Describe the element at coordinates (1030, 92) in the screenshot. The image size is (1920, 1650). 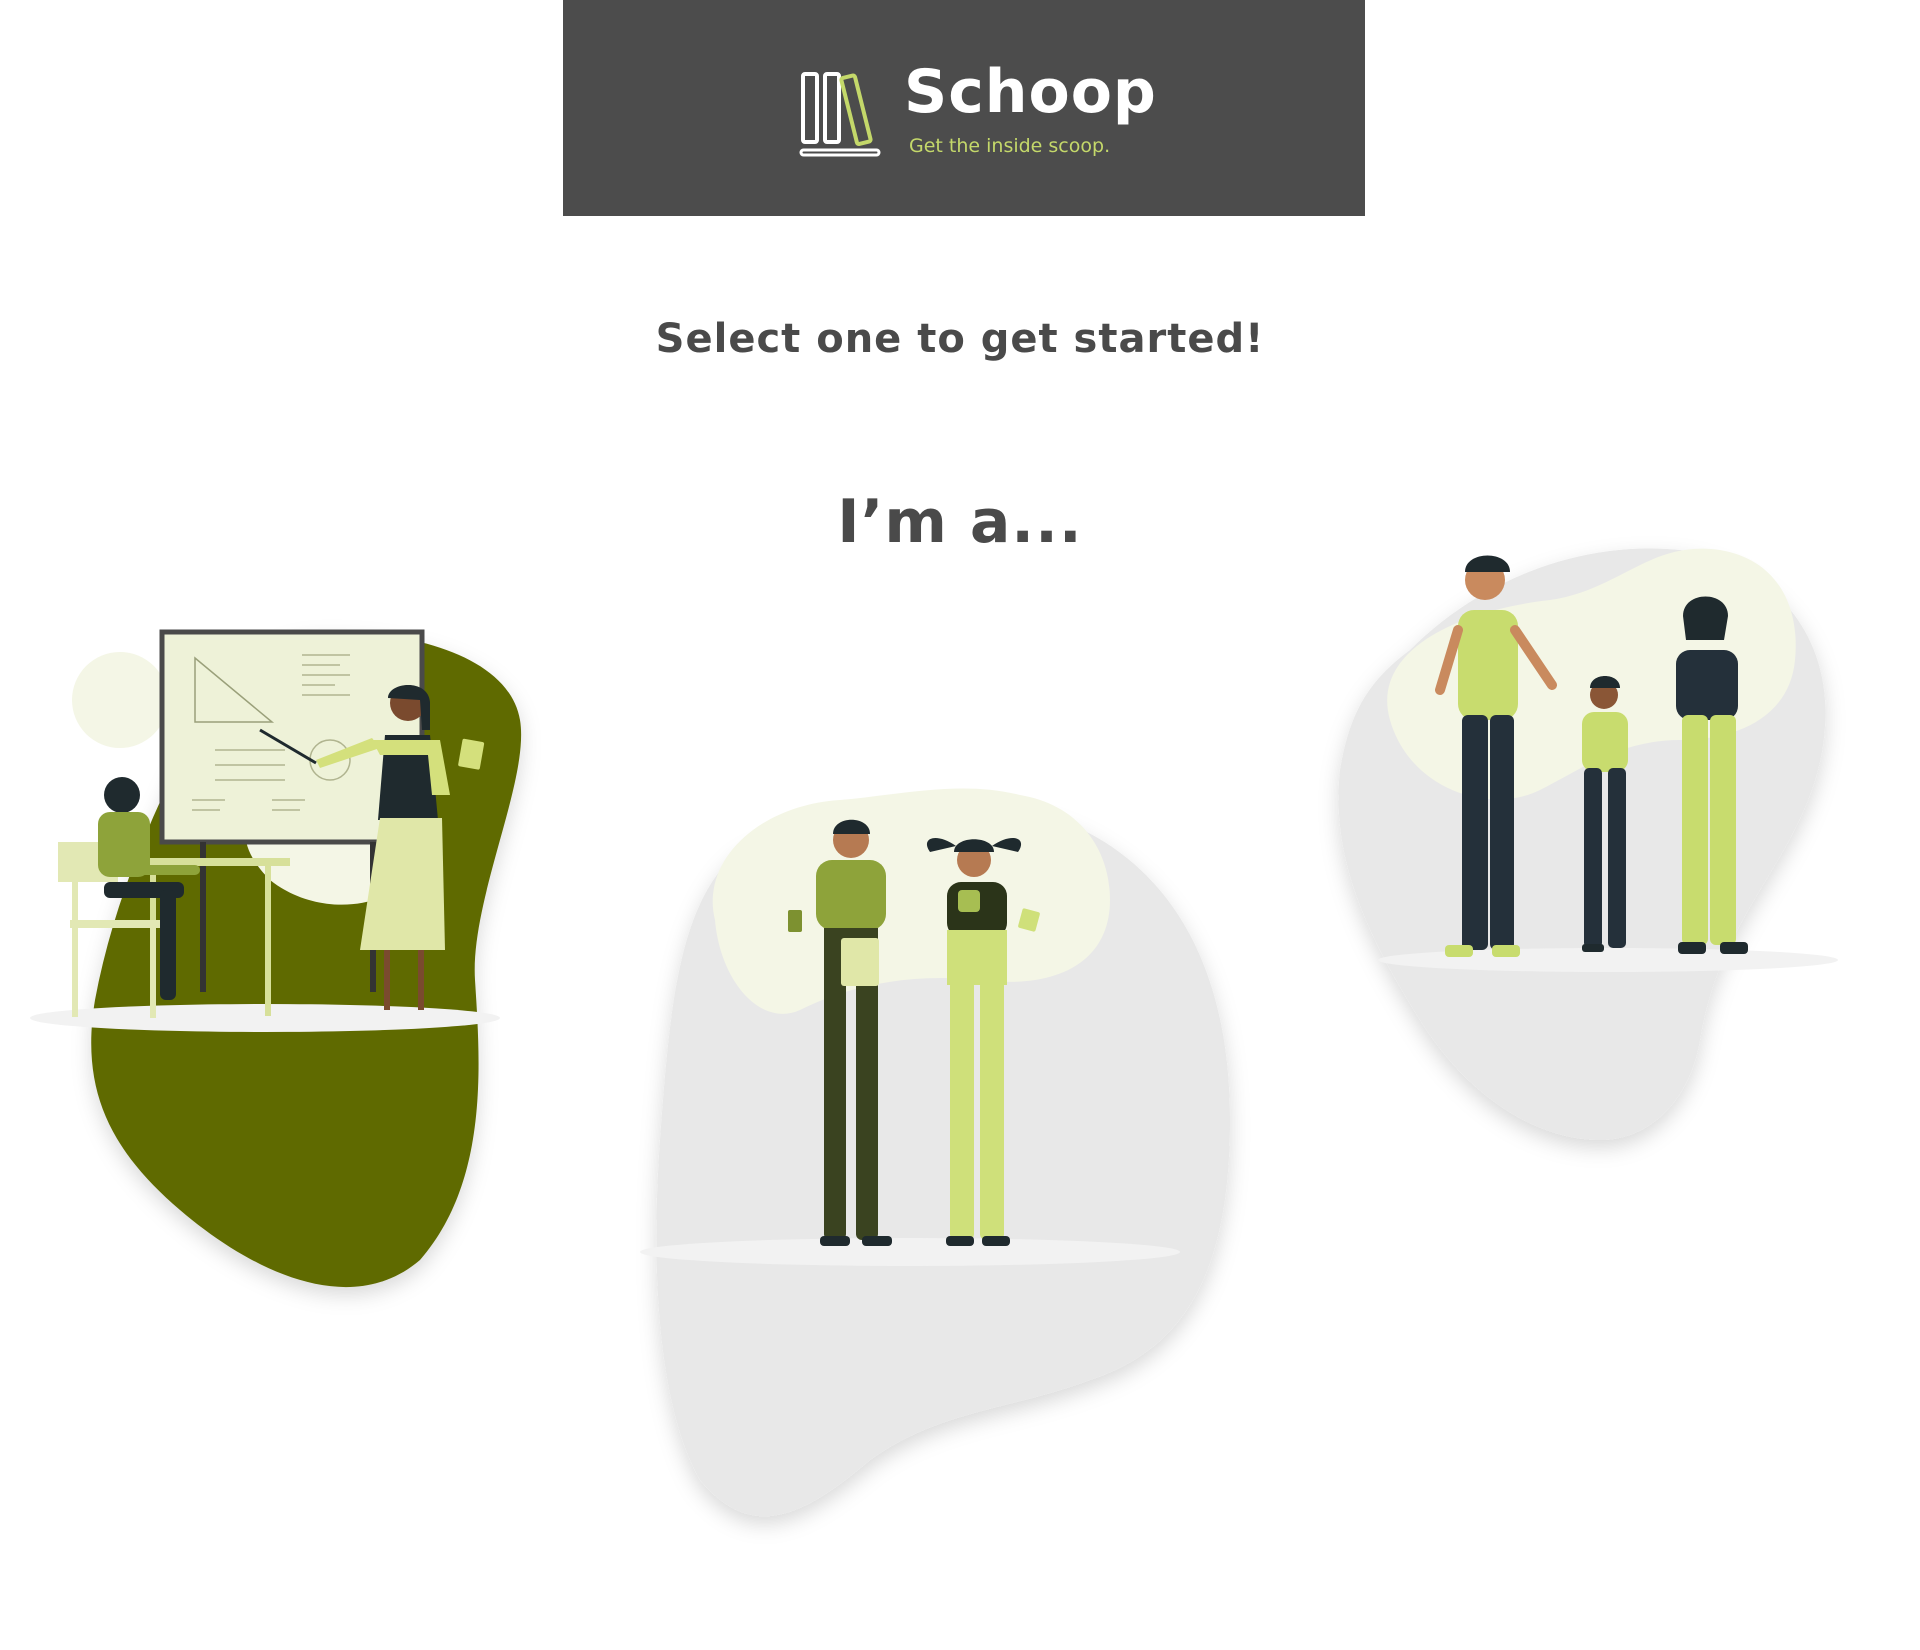
I see `brand-name: Schoop` at that location.